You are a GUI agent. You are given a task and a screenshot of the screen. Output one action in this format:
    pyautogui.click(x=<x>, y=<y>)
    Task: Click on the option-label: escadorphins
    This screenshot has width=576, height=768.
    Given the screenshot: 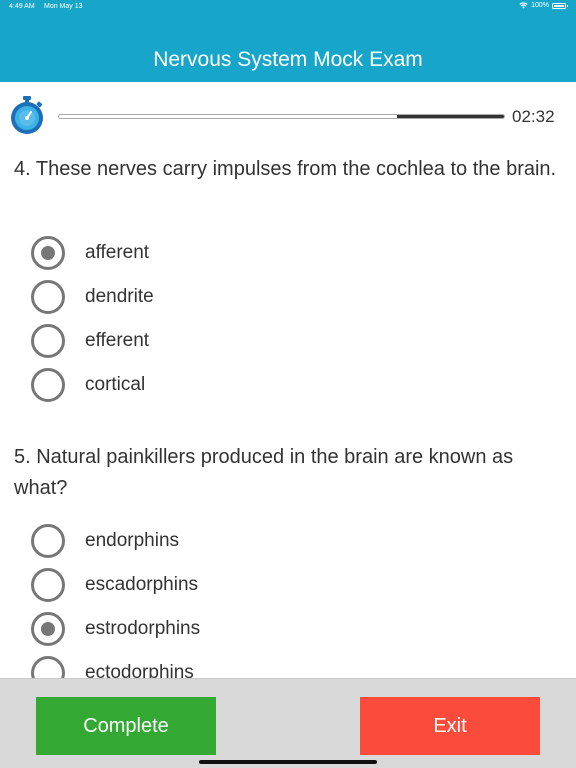 What is the action you would take?
    pyautogui.click(x=142, y=584)
    